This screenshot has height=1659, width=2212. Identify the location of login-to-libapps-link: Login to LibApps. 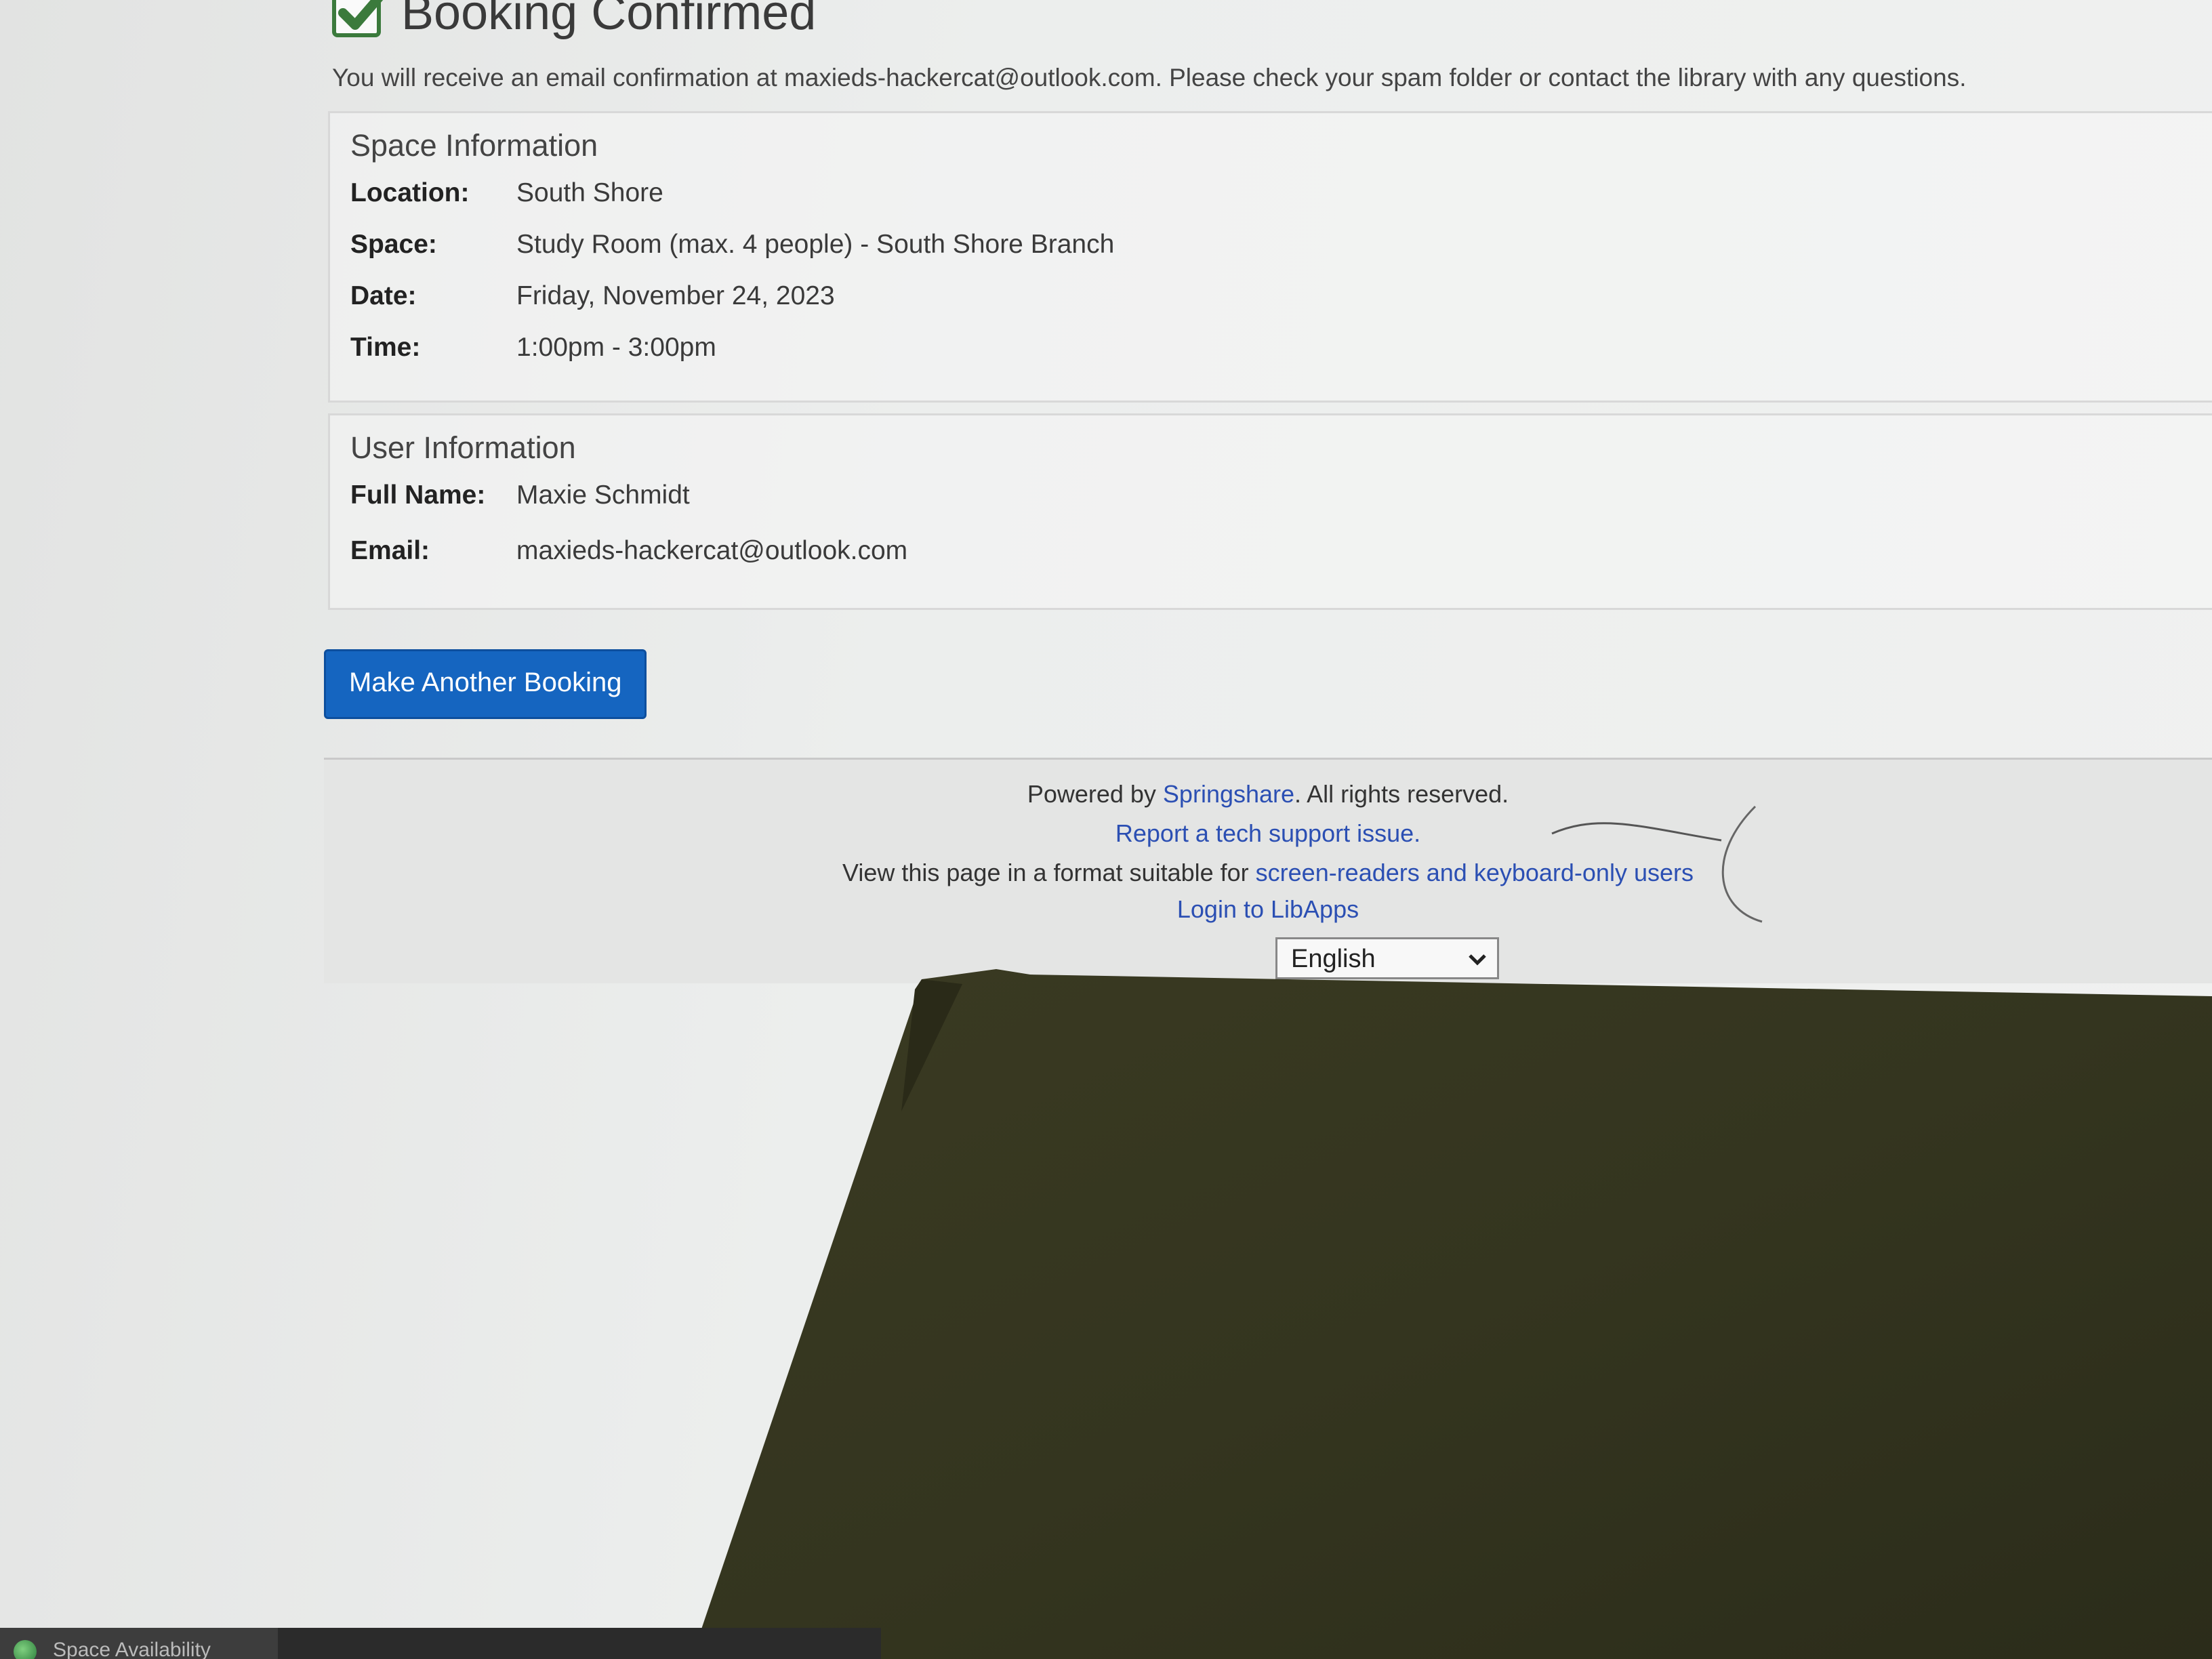
(1268, 909).